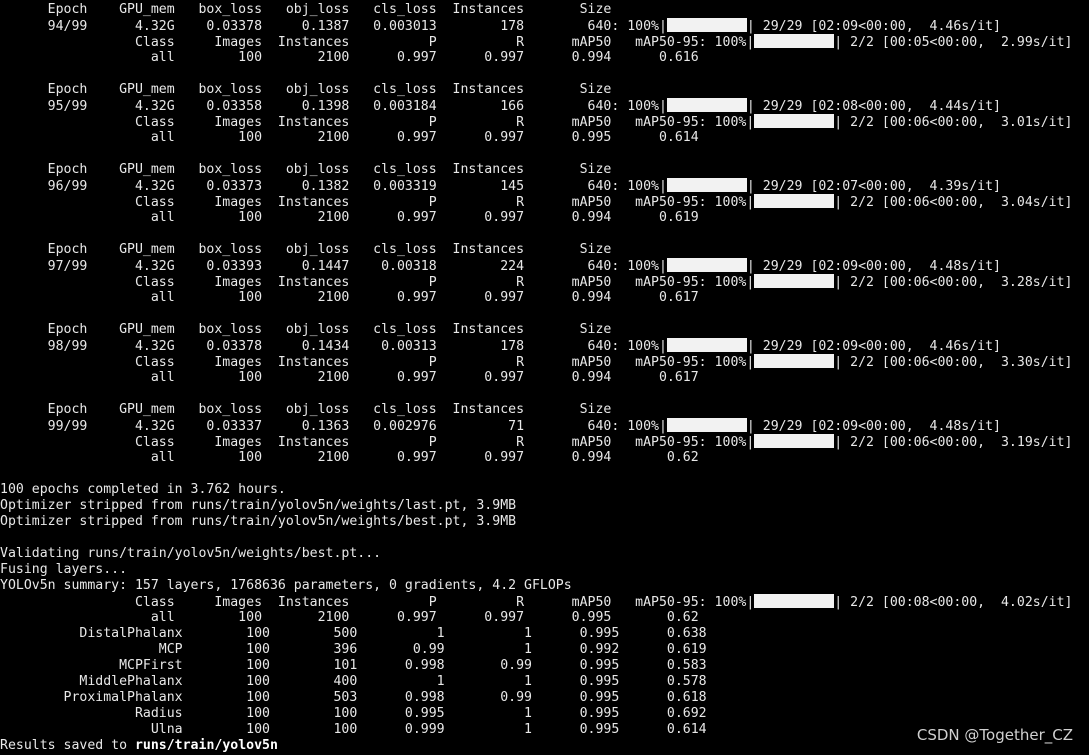 This screenshot has height=755, width=1089. What do you see at coordinates (349, 57) in the screenshot?
I see `line-text: all 100 2100 0.997 0.997 0.994 0.616` at bounding box center [349, 57].